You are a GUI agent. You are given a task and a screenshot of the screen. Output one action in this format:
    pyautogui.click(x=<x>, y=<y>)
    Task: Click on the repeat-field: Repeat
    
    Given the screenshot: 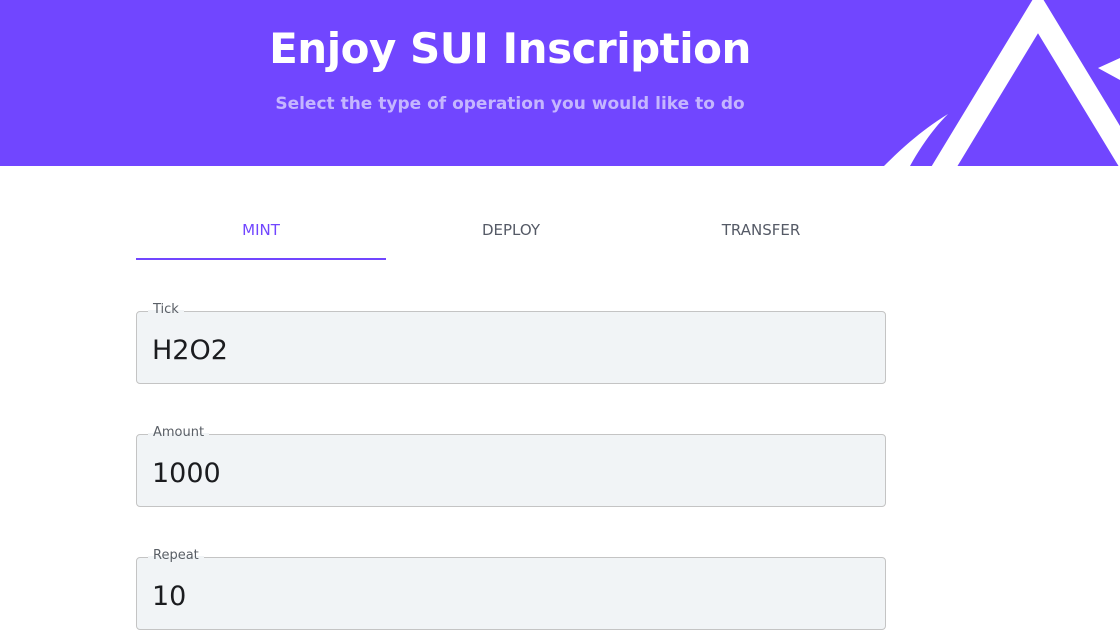 What is the action you would take?
    pyautogui.click(x=511, y=589)
    